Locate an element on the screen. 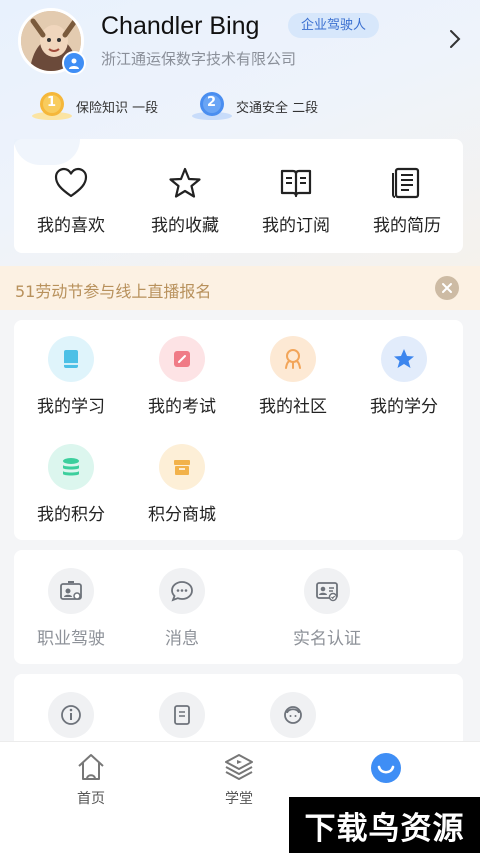 Image resolution: width=480 pixels, height=853 pixels. service-label: 我的社区 is located at coordinates (293, 407).